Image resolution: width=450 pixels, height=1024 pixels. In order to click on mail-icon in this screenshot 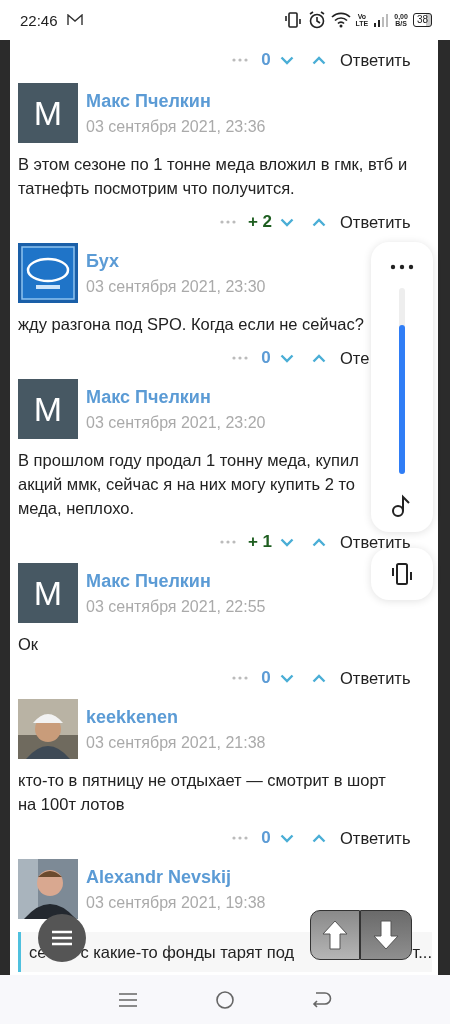, I will do `click(74, 20)`.